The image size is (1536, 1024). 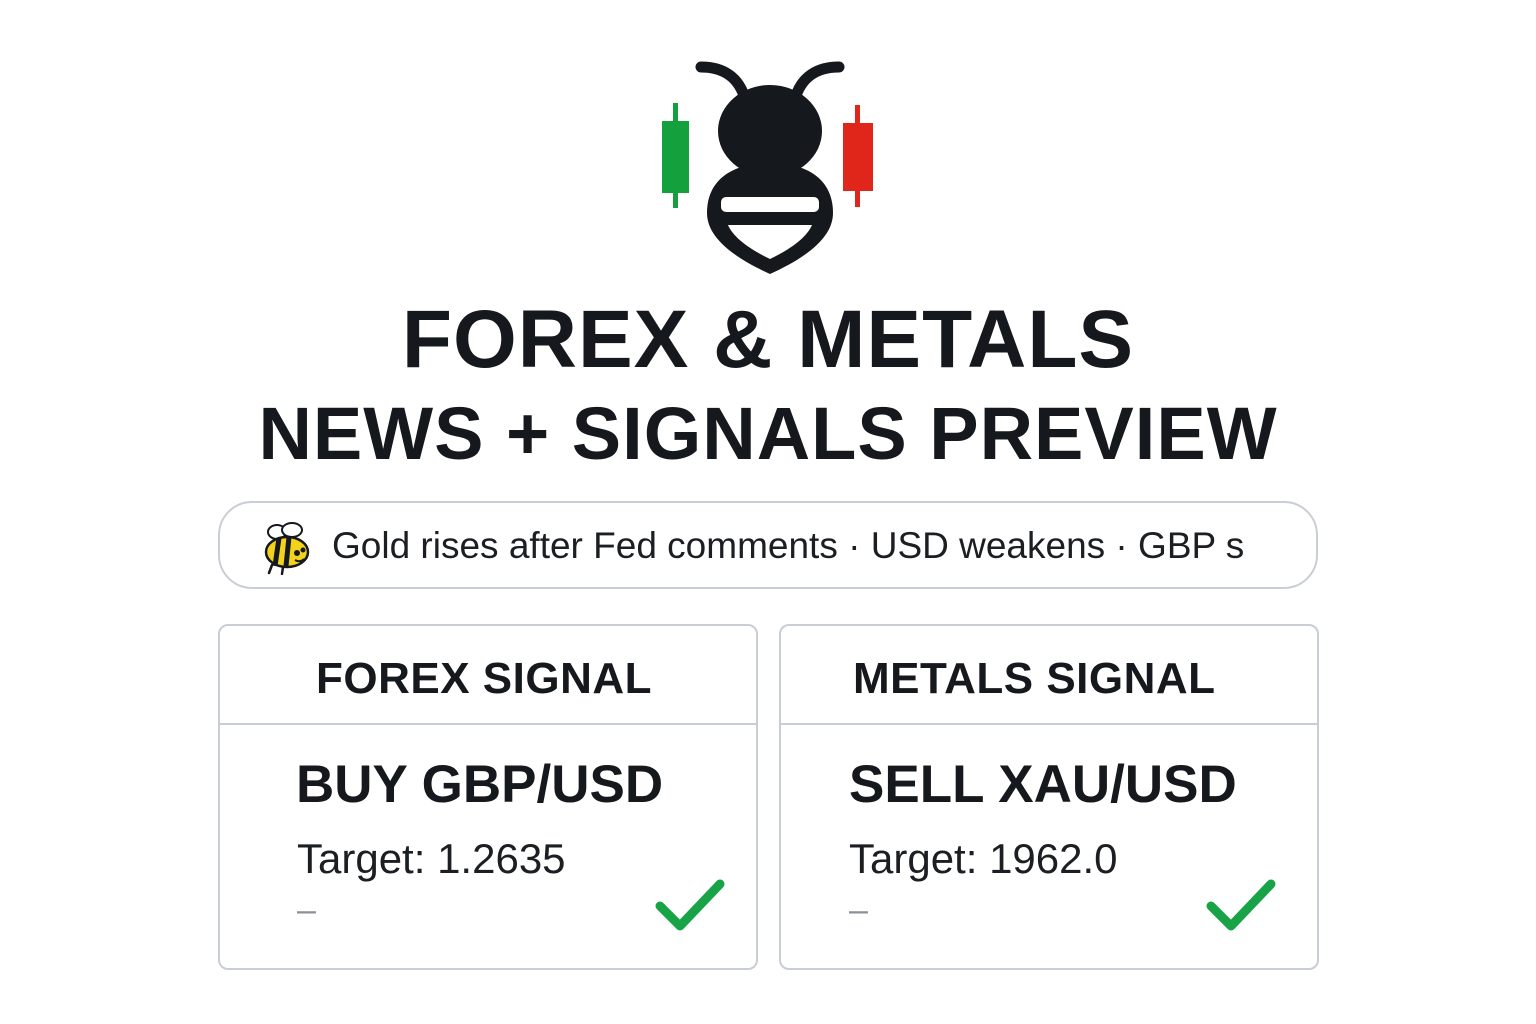 What do you see at coordinates (1043, 784) in the screenshot?
I see `metals-signal-action: SELL XAU/USD` at bounding box center [1043, 784].